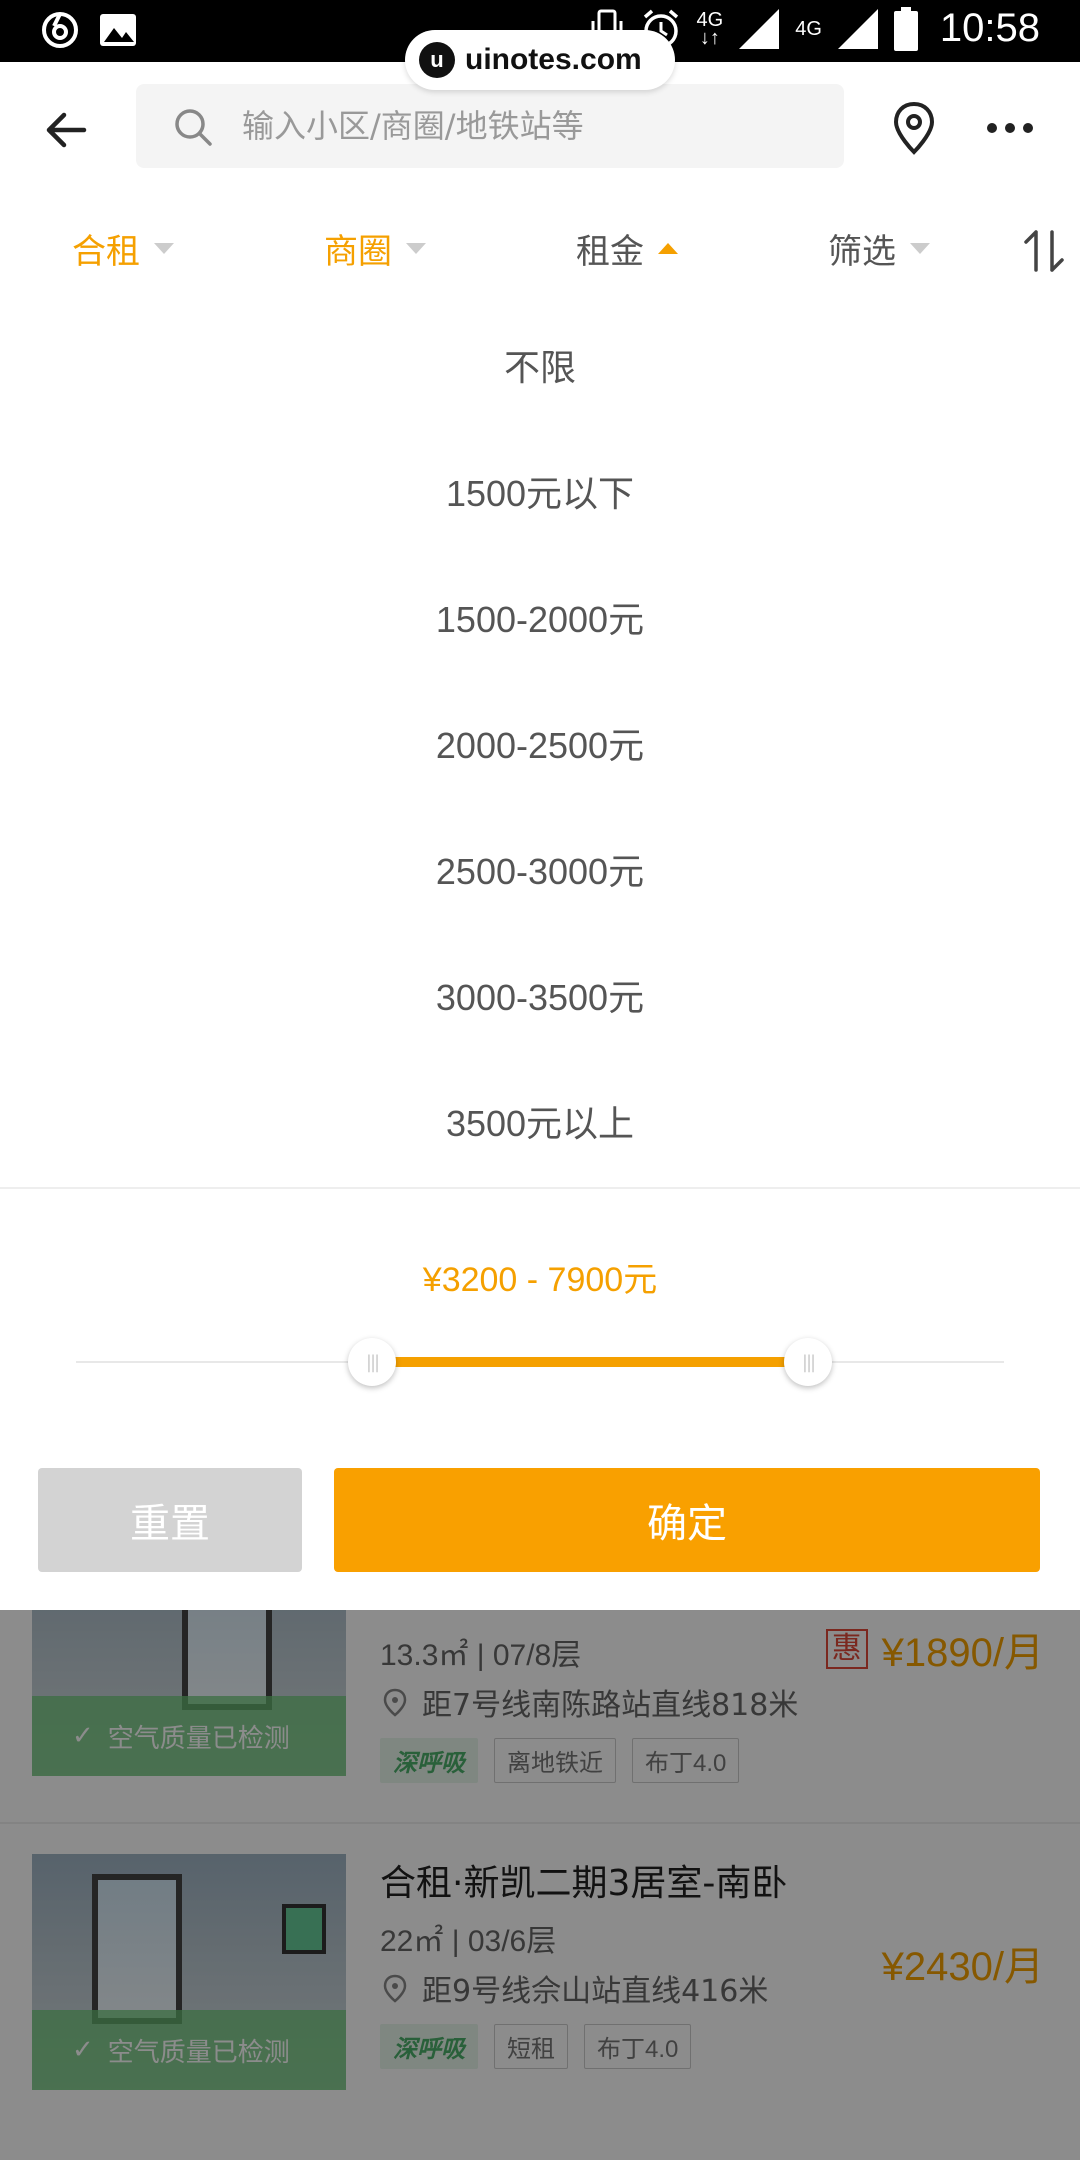 The image size is (1080, 2160). I want to click on filter-tab-label: 合租, so click(106, 252).